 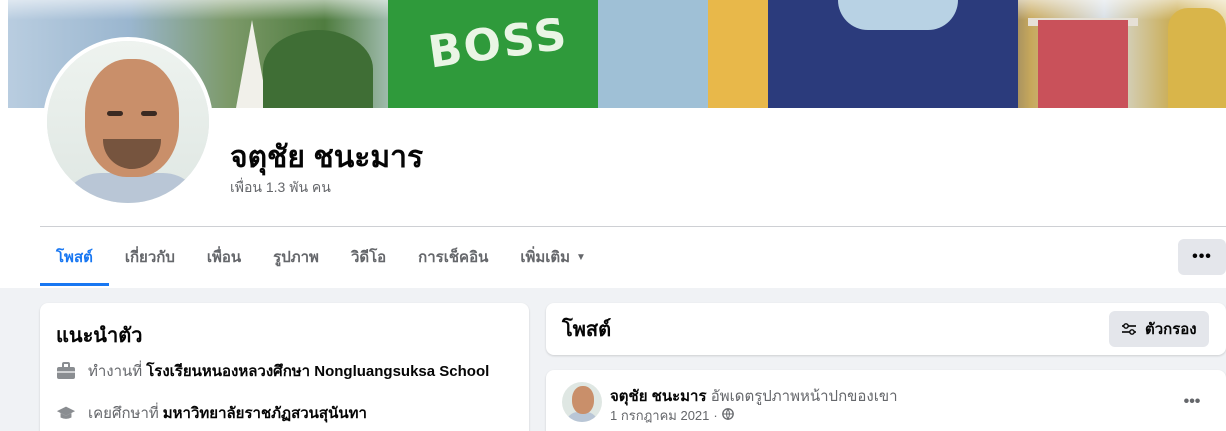 What do you see at coordinates (99, 336) in the screenshot?
I see `intro-title: แนะนำตัว` at bounding box center [99, 336].